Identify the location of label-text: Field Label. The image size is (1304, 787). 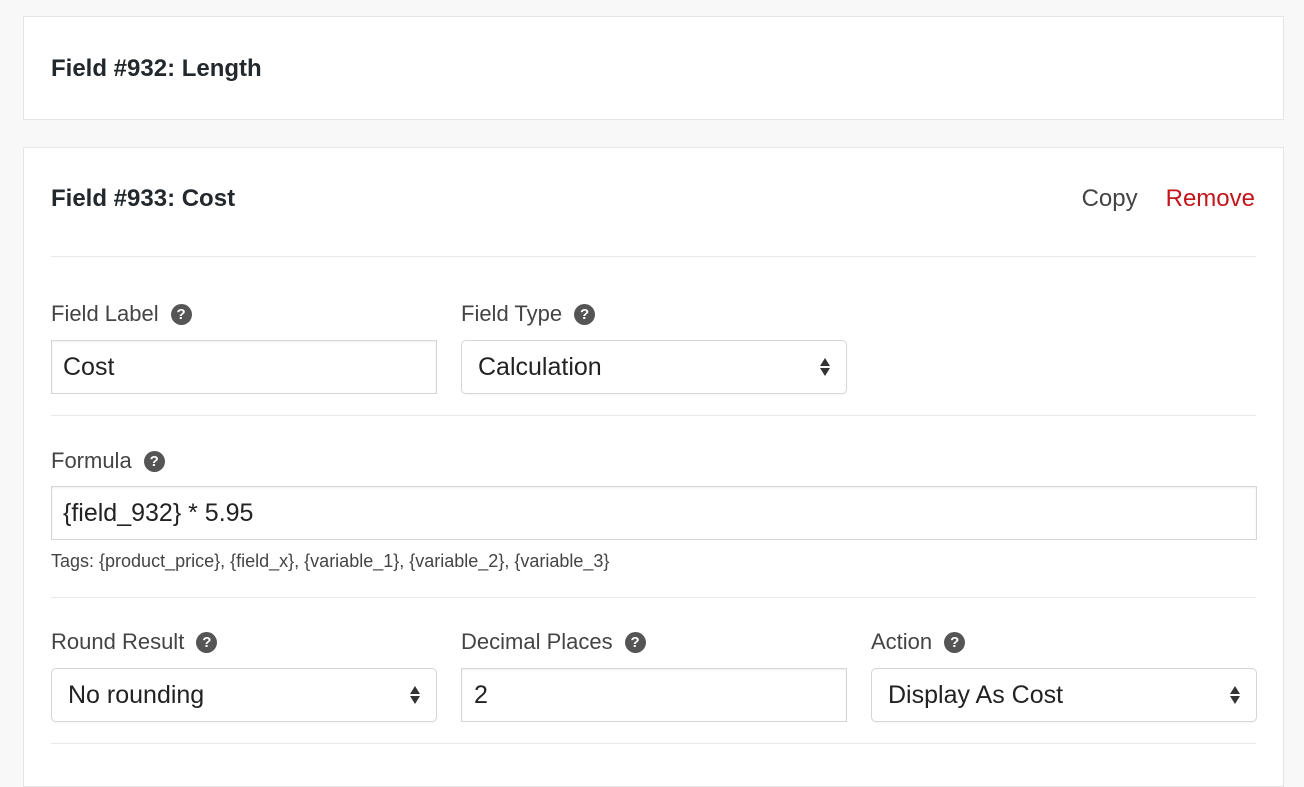
(105, 313).